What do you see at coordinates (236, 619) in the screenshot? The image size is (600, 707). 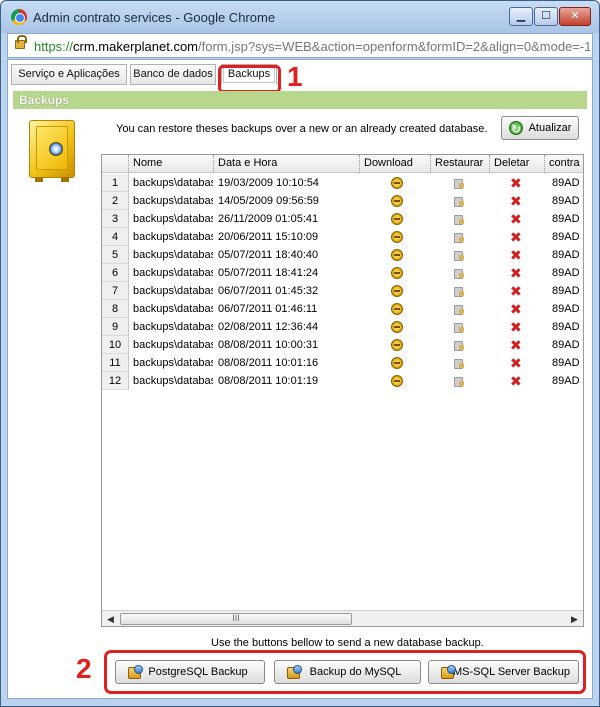 I see `scroll-thumb: III` at bounding box center [236, 619].